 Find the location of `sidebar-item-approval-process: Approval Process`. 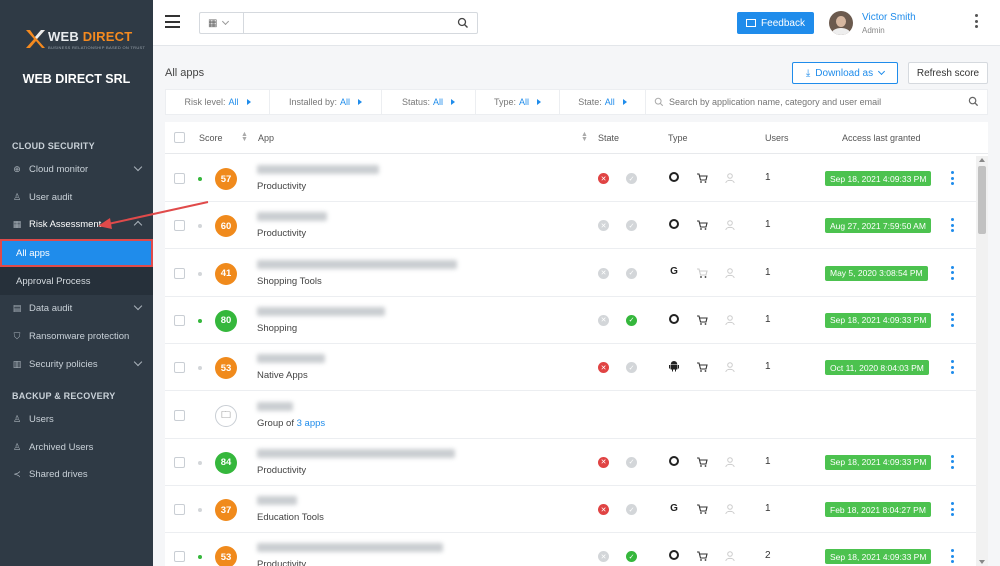

sidebar-item-approval-process: Approval Process is located at coordinates (76, 281).